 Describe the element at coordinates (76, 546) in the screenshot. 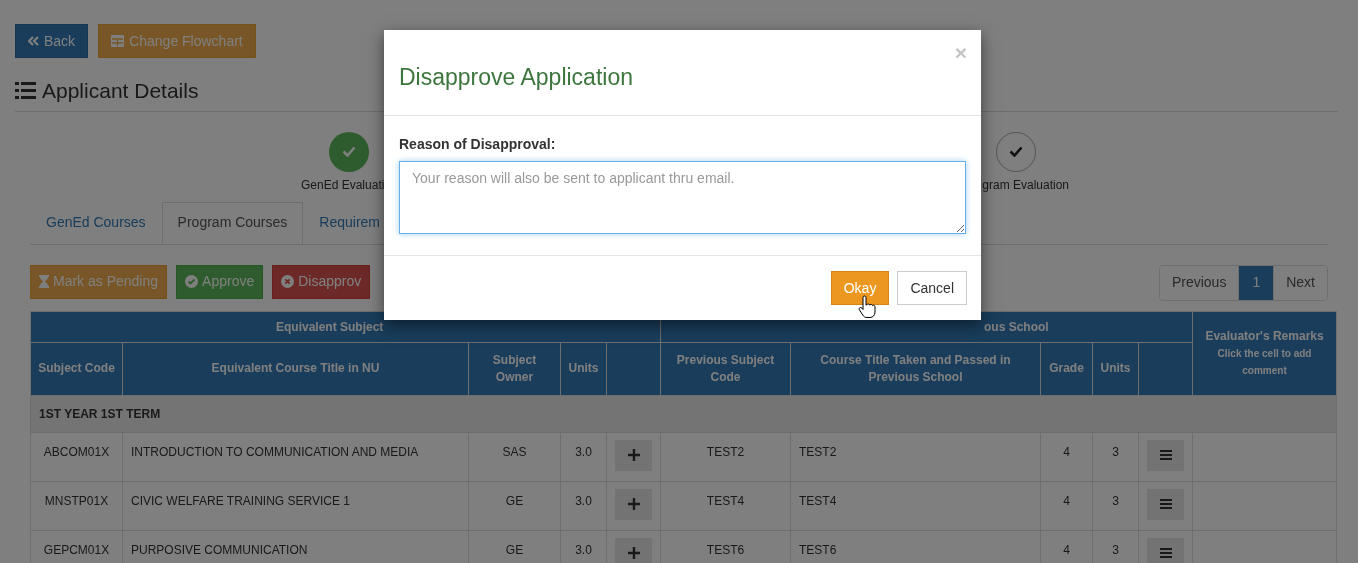

I see `table-cell: GEPCM01X` at that location.